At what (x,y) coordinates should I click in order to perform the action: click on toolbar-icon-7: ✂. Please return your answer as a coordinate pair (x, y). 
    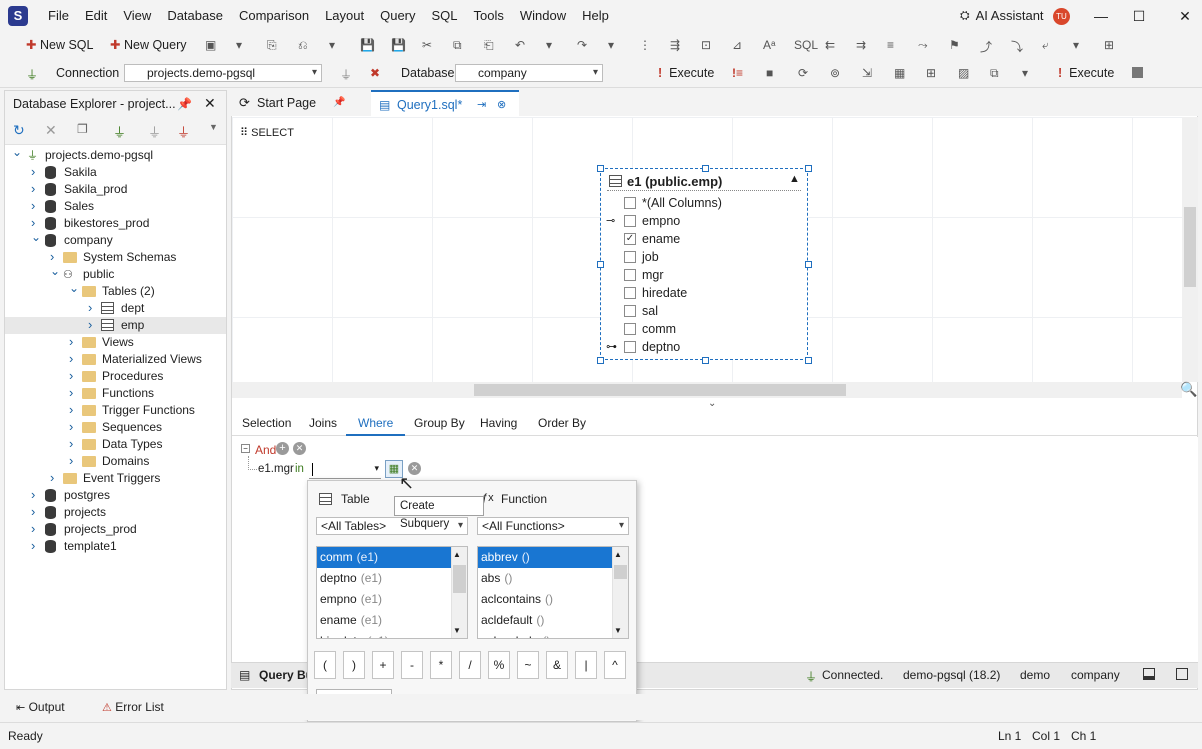
    Looking at the image, I should click on (427, 45).